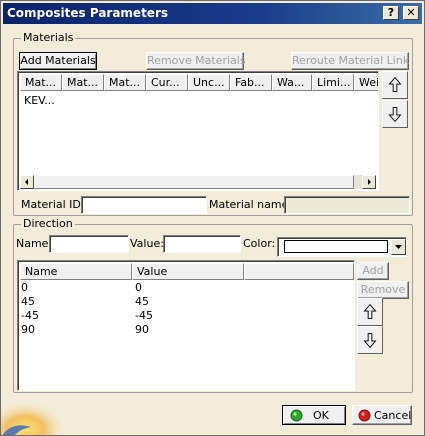 This screenshot has height=436, width=425. What do you see at coordinates (138, 287) in the screenshot?
I see `direction-row-value: 0` at bounding box center [138, 287].